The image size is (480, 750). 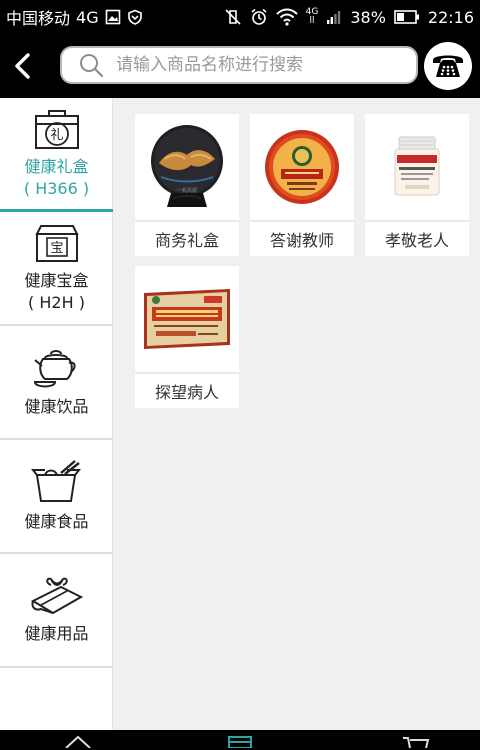 What do you see at coordinates (186, 240) in the screenshot?
I see `product-label: 商务礼盒` at bounding box center [186, 240].